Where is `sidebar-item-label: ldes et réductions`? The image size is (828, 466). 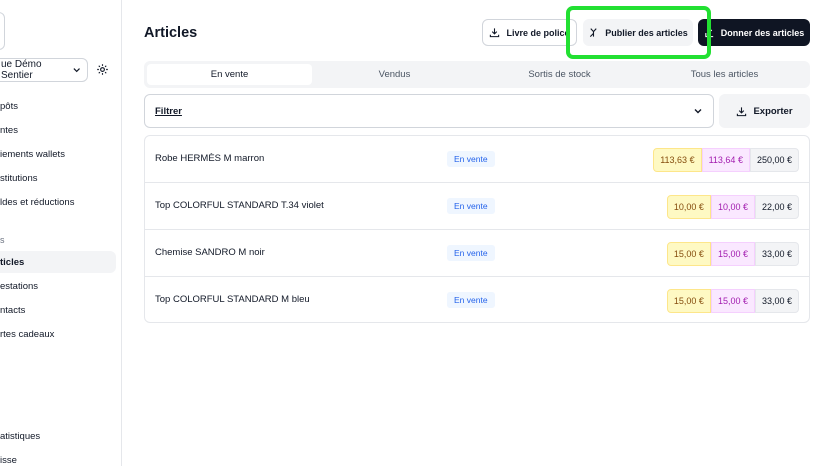 sidebar-item-label: ldes et réductions is located at coordinates (37, 202).